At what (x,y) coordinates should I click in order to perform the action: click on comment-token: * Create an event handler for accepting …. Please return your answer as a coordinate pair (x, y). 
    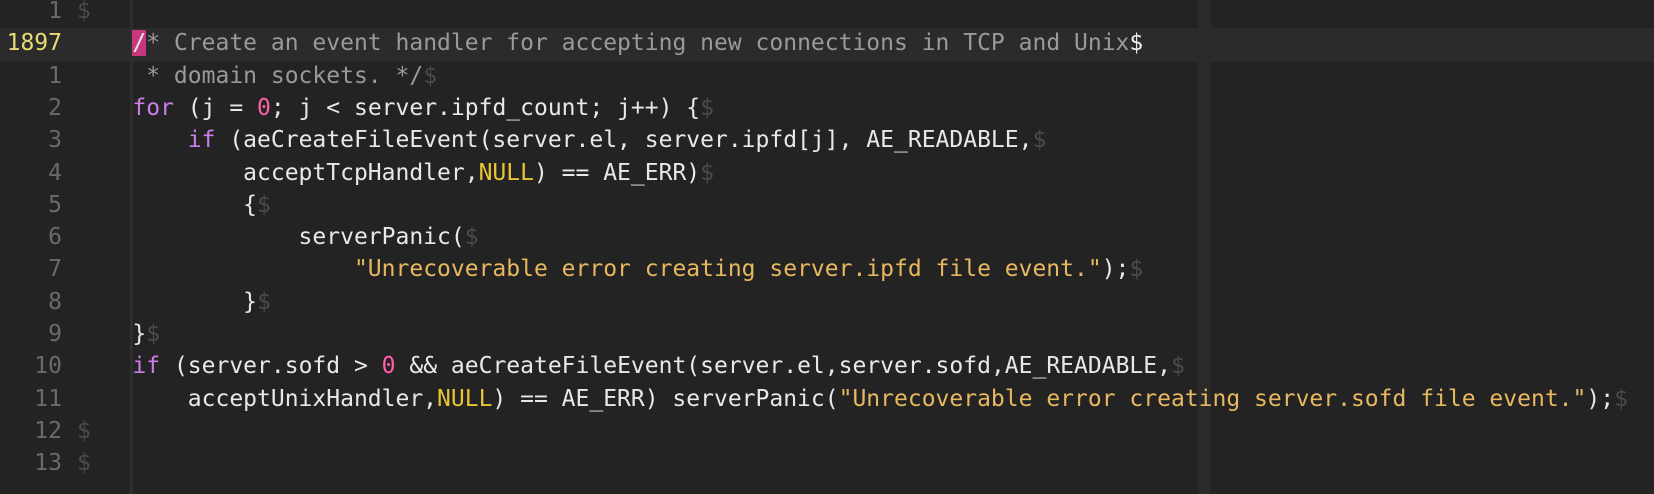
    Looking at the image, I should click on (638, 43).